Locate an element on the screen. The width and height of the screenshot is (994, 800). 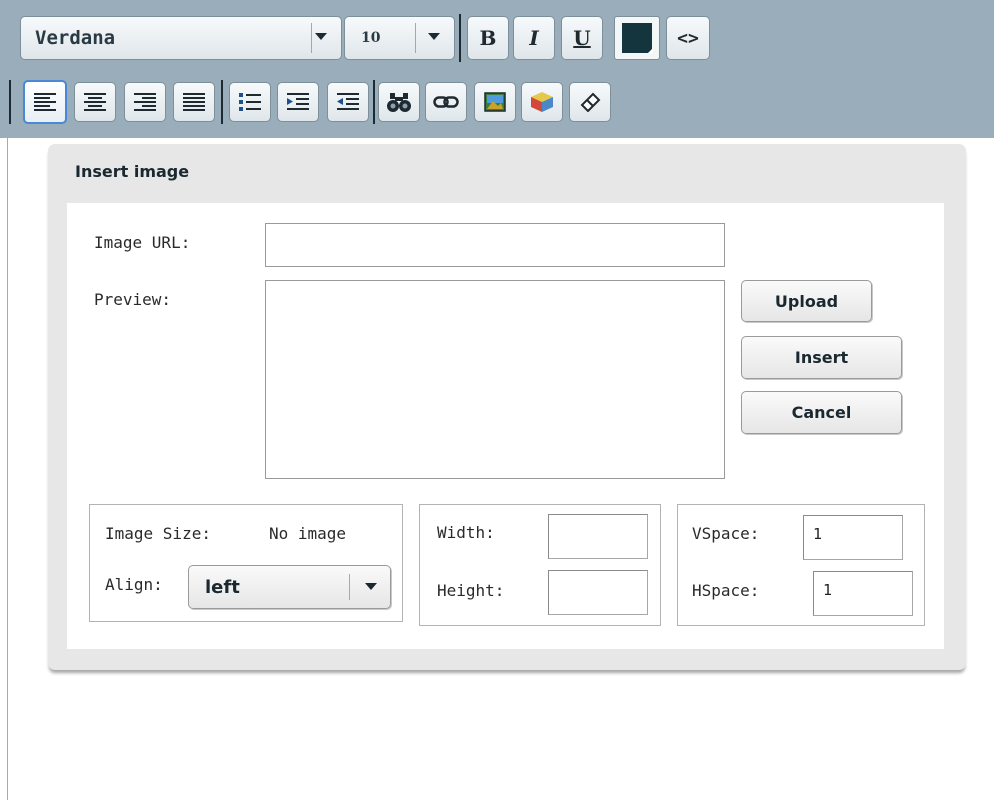
align-left-icon is located at coordinates (45, 102).